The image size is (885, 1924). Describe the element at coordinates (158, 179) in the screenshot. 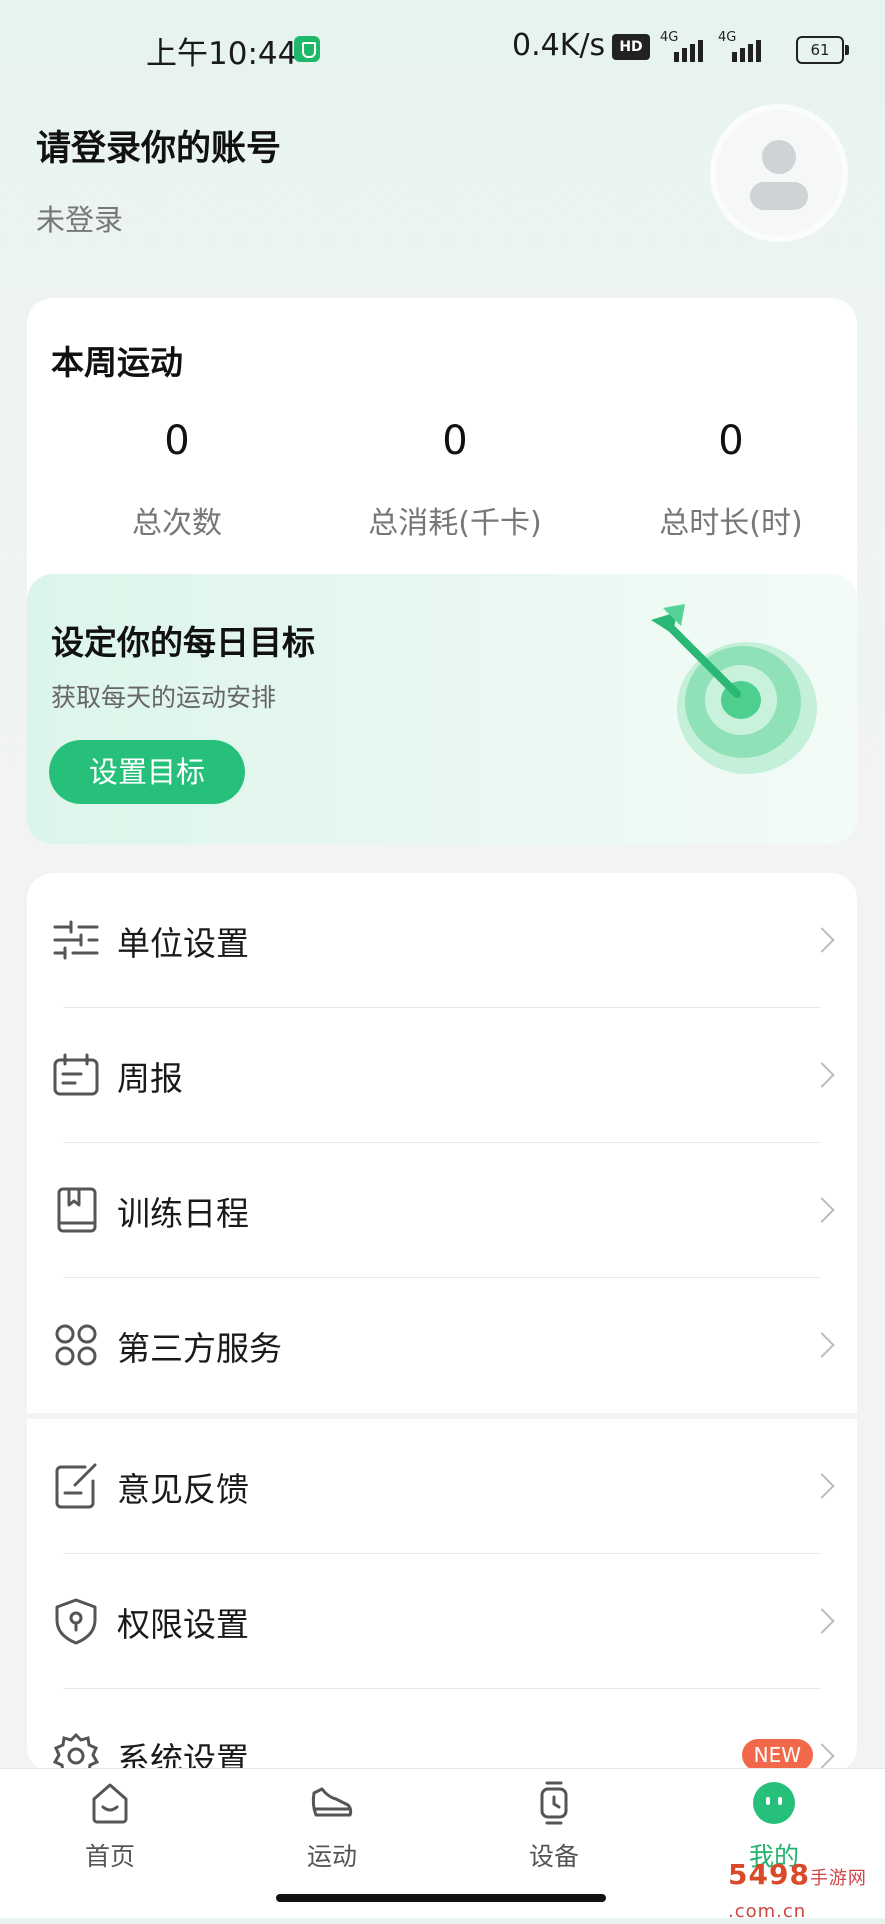

I see `login-prompt: 请登录你的账号 未登录` at that location.